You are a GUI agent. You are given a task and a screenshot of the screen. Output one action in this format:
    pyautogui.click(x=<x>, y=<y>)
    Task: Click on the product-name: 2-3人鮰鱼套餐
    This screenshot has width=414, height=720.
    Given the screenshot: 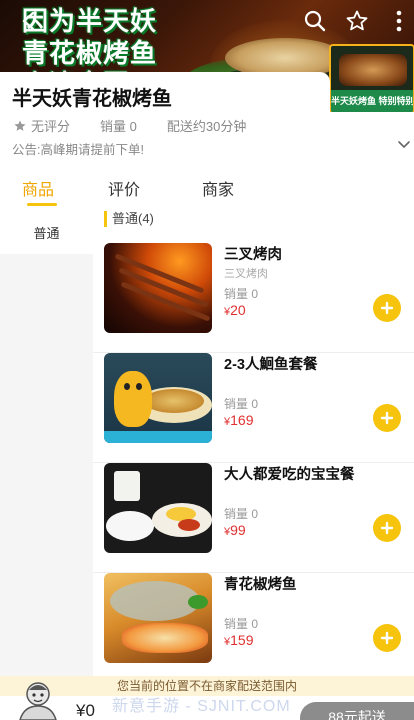 What is the action you would take?
    pyautogui.click(x=271, y=365)
    